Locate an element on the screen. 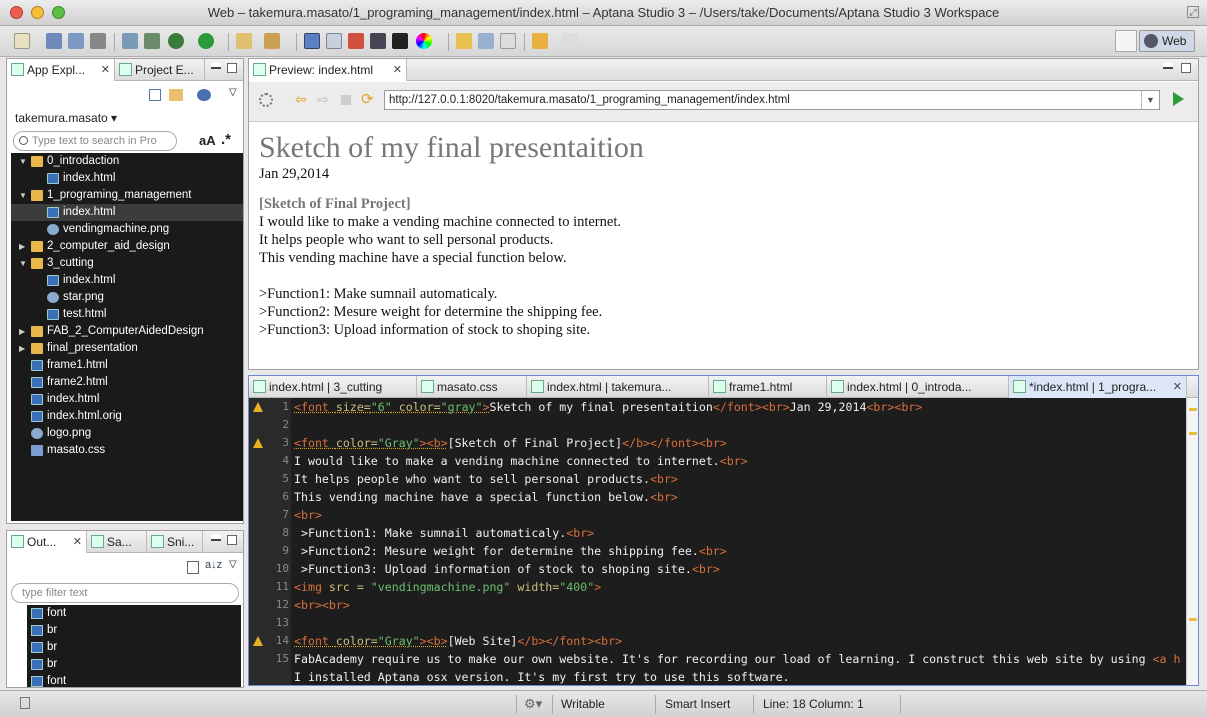 The image size is (1207, 717). save-all-icon is located at coordinates (76, 41).